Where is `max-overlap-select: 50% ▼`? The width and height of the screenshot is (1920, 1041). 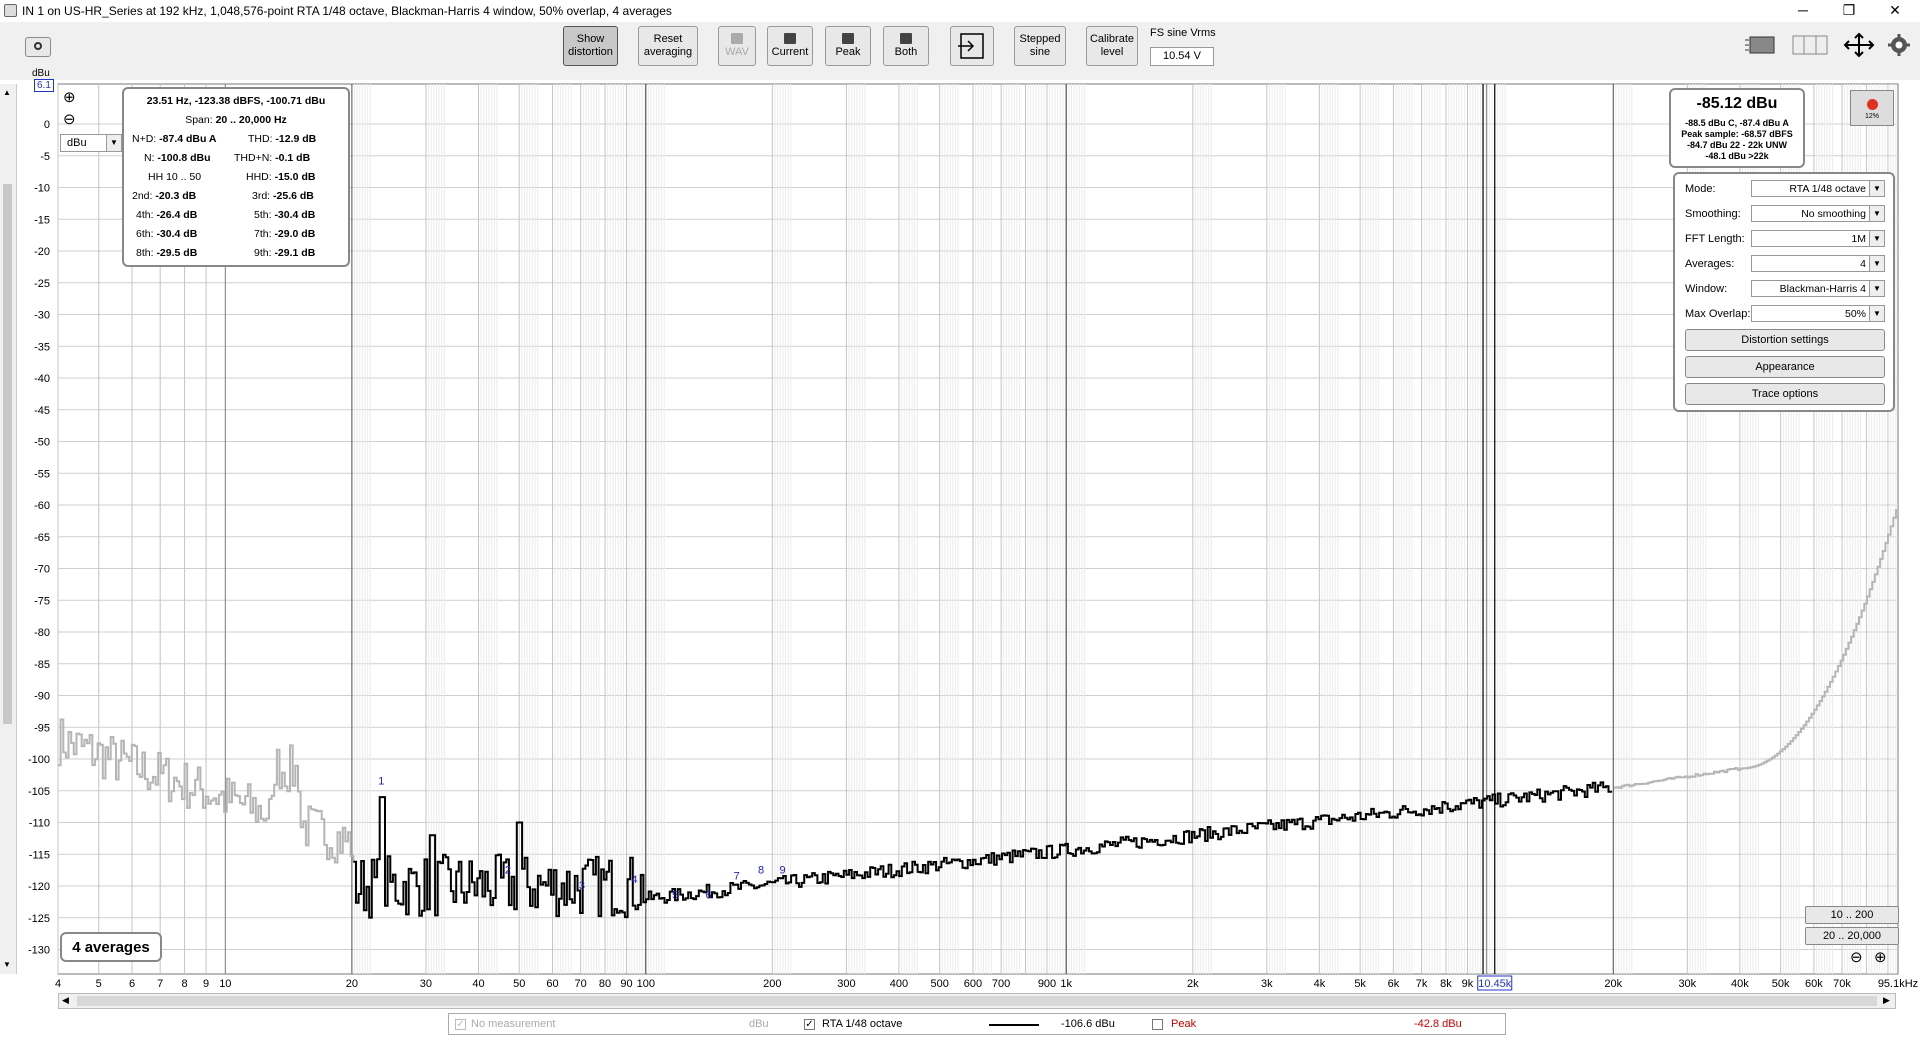 max-overlap-select: 50% ▼ is located at coordinates (1818, 313).